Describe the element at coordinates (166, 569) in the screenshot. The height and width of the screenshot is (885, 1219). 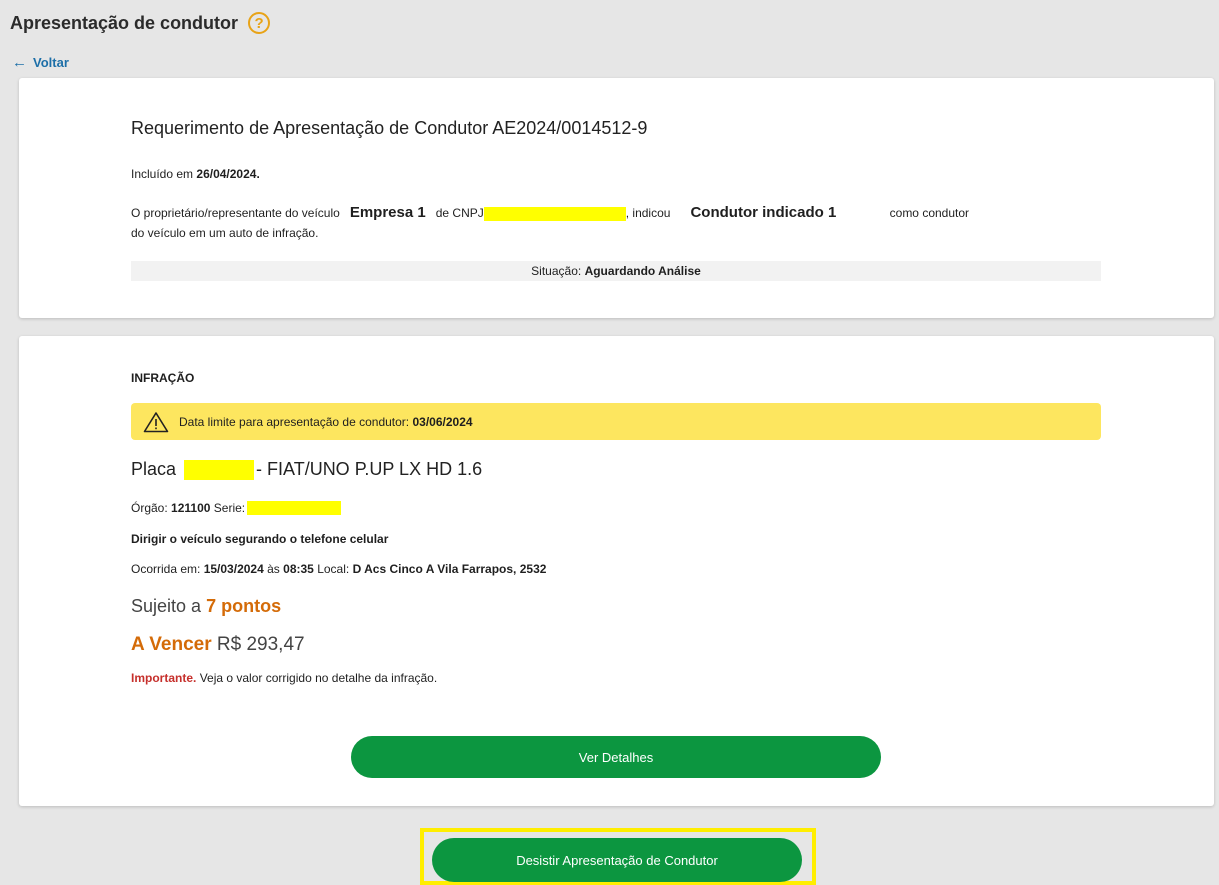
I see `occurred-label: Ocorrida em:` at that location.